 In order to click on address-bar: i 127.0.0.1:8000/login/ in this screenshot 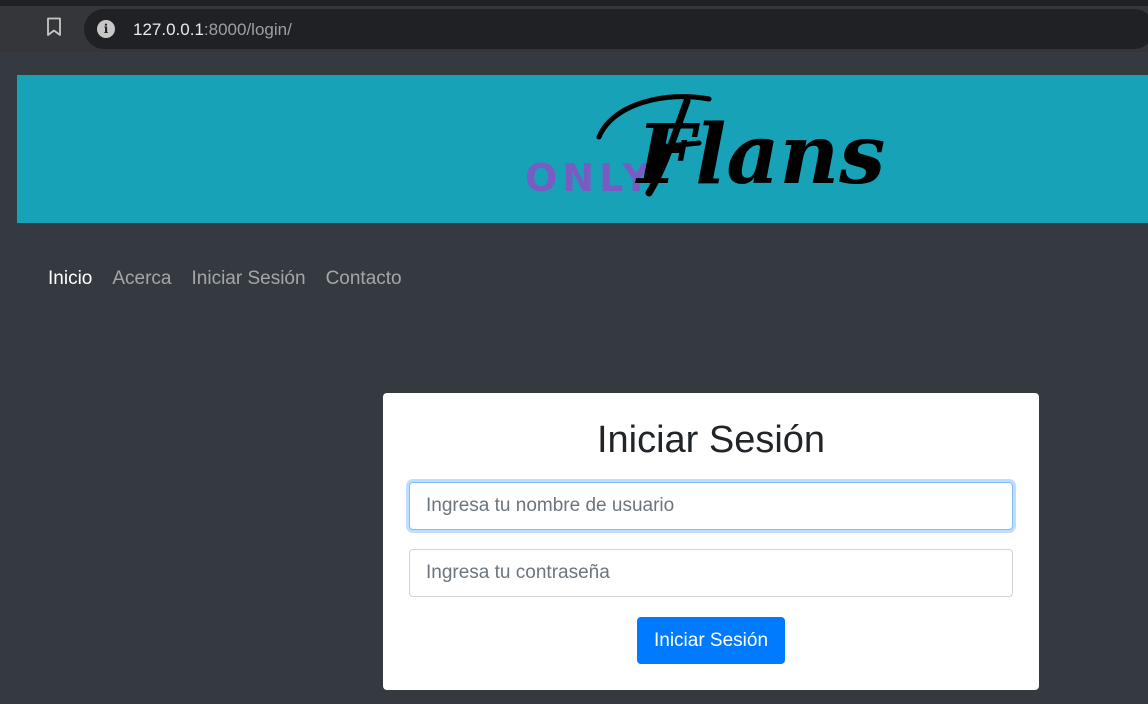, I will do `click(616, 29)`.